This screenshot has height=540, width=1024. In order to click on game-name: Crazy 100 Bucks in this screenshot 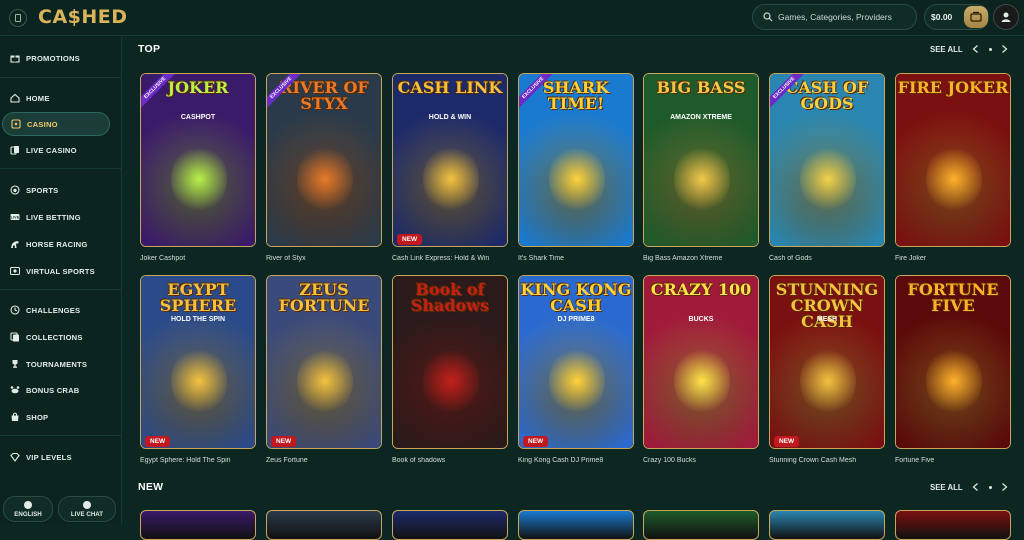, I will do `click(705, 460)`.